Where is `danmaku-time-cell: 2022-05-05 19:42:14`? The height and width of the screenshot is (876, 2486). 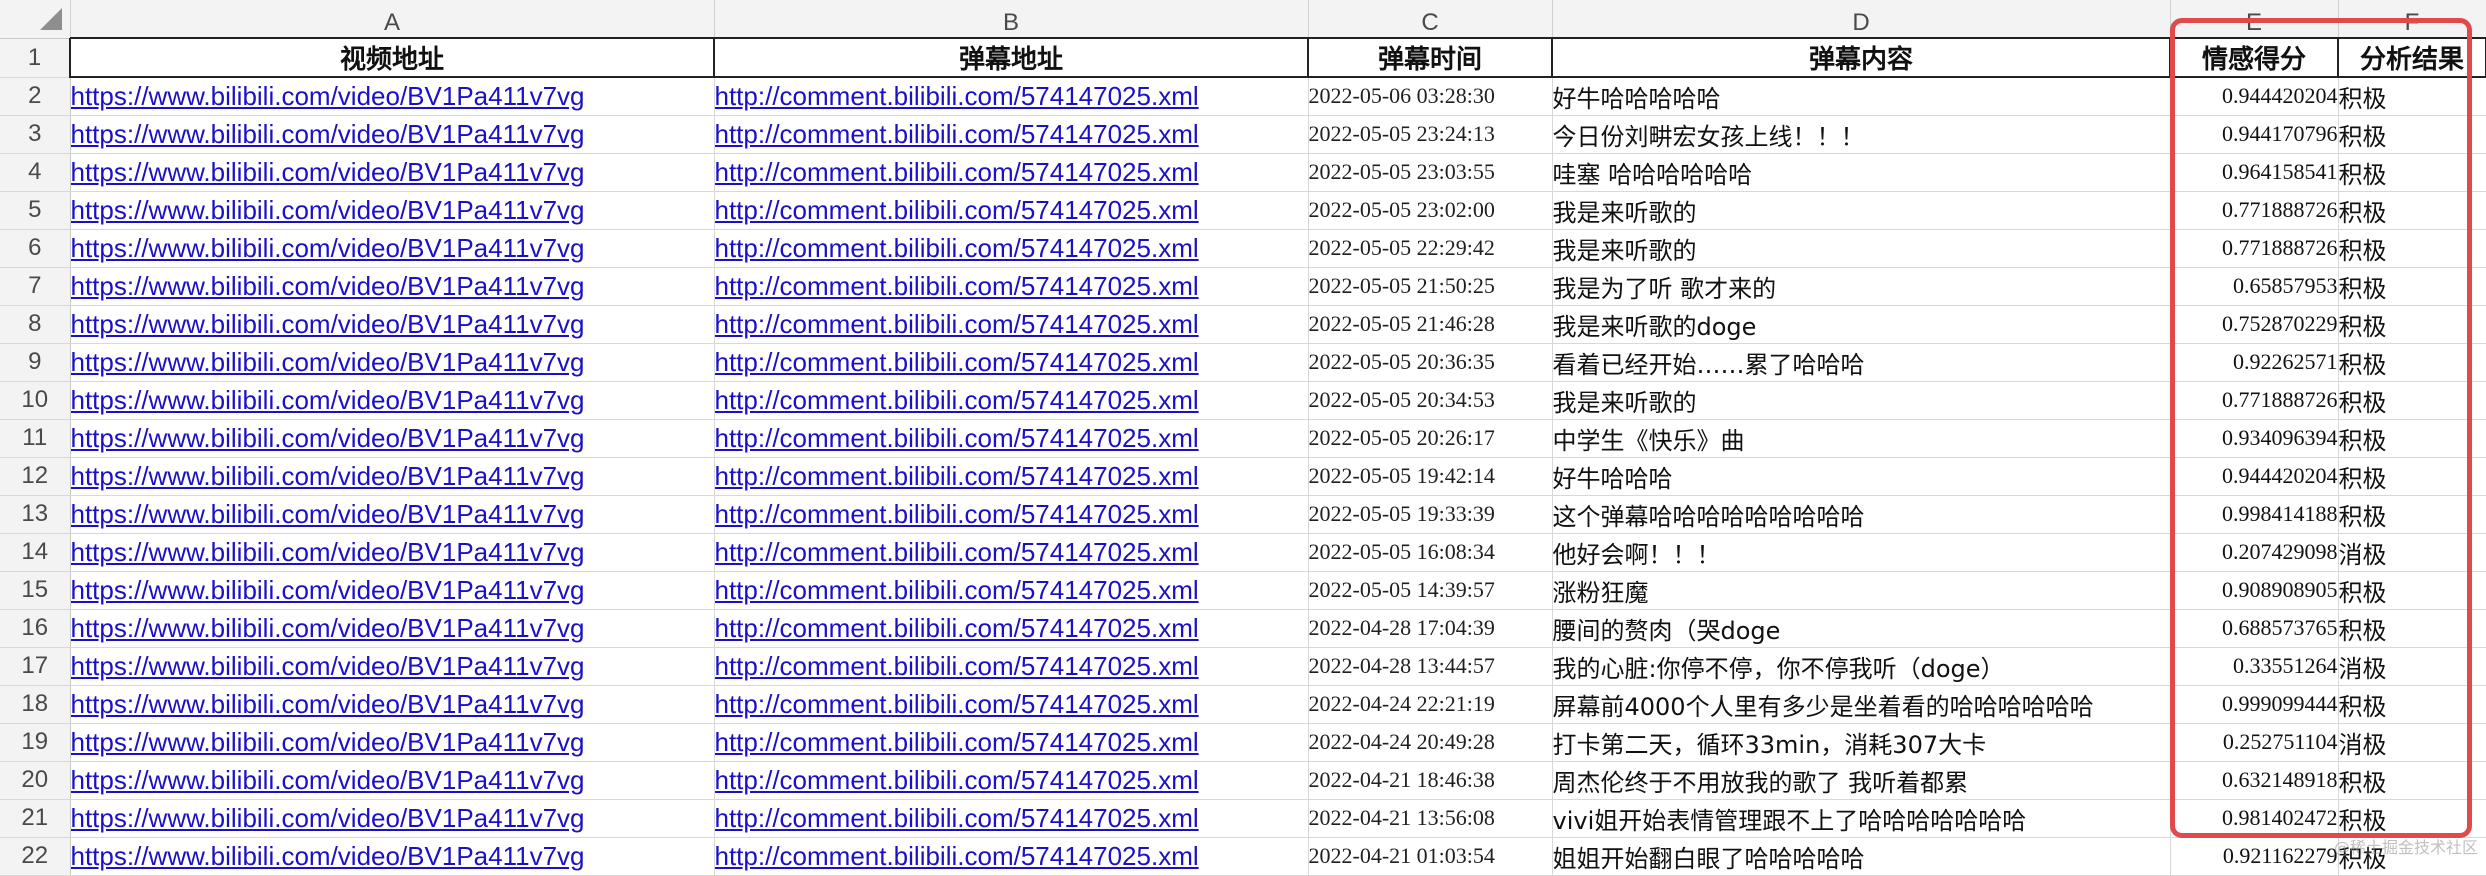
danmaku-time-cell: 2022-05-05 19:42:14 is located at coordinates (1430, 476).